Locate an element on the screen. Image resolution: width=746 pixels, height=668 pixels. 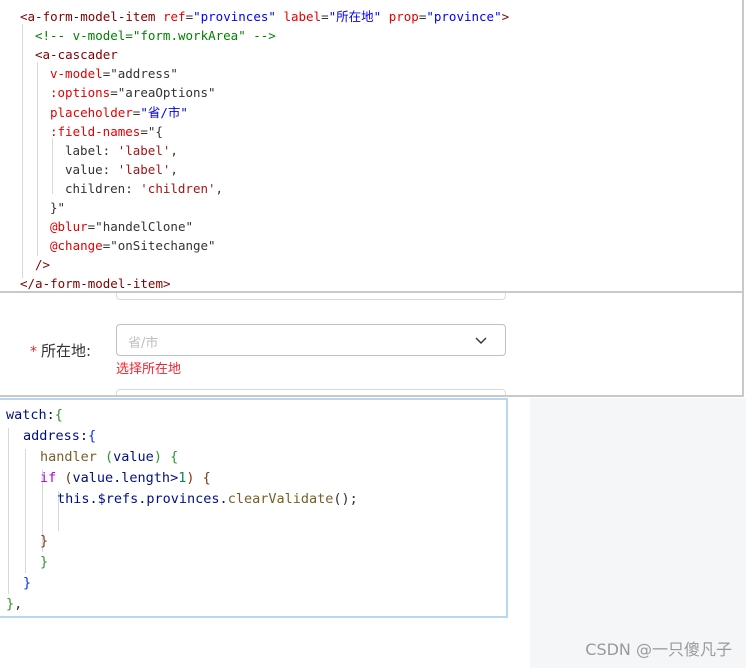
watermark: CSDN @一只傻凡子 is located at coordinates (658, 649).